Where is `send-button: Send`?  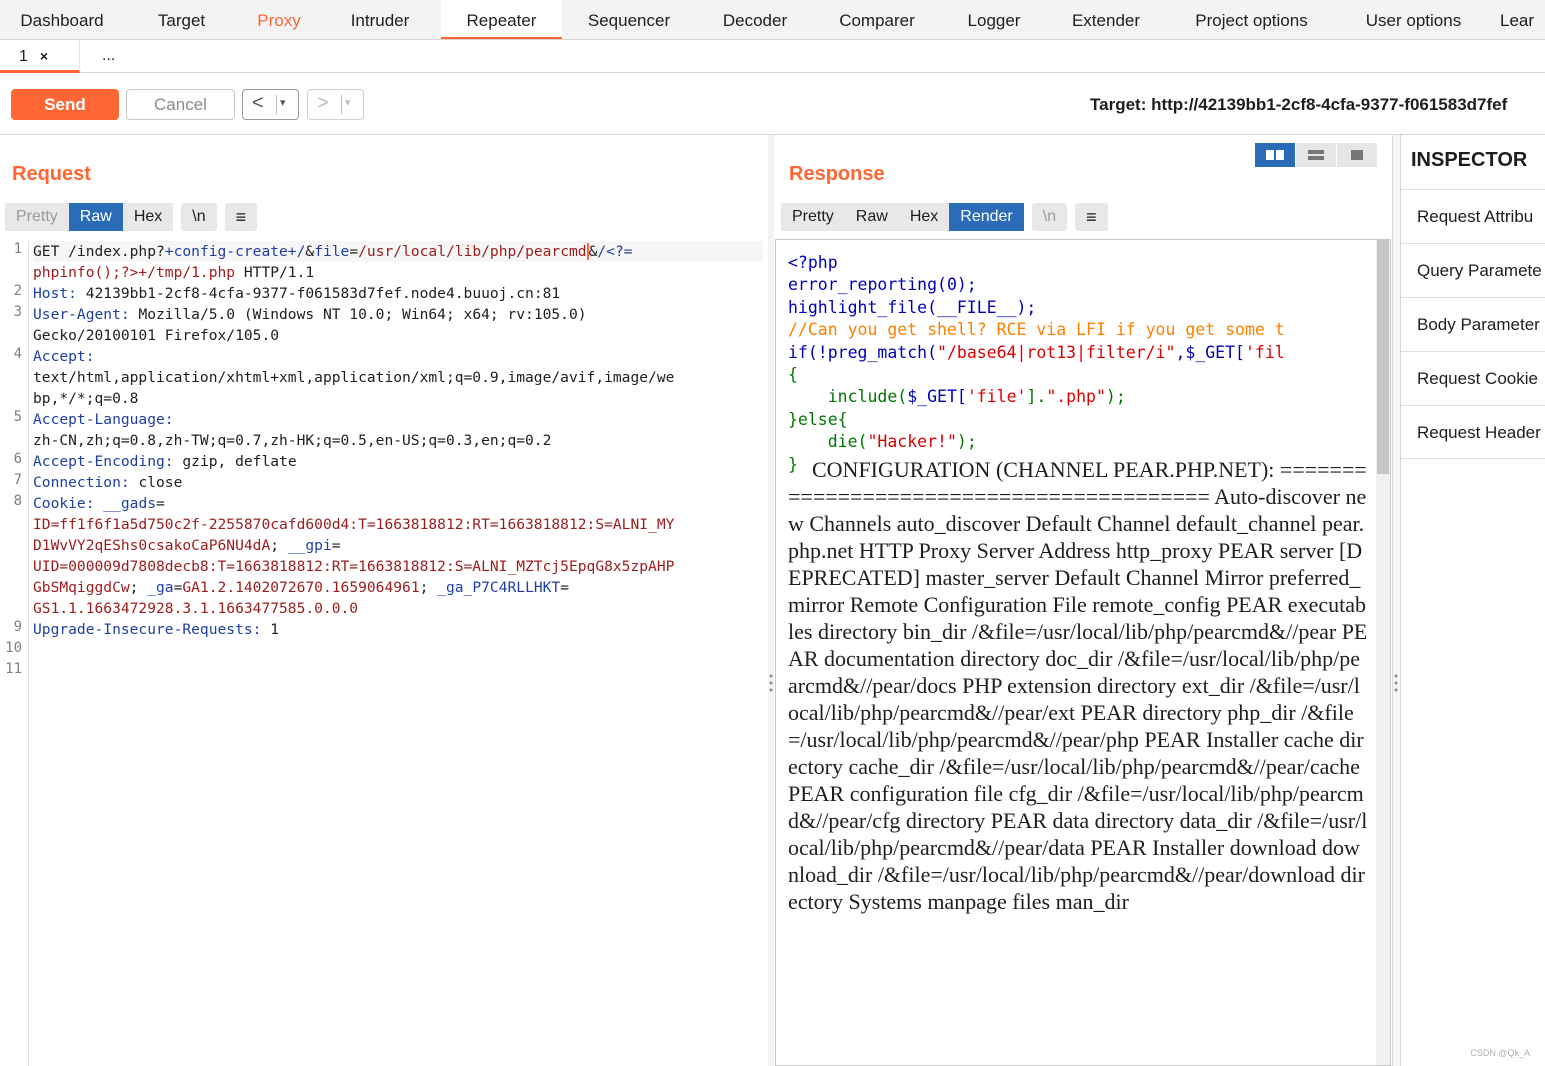 send-button: Send is located at coordinates (65, 104).